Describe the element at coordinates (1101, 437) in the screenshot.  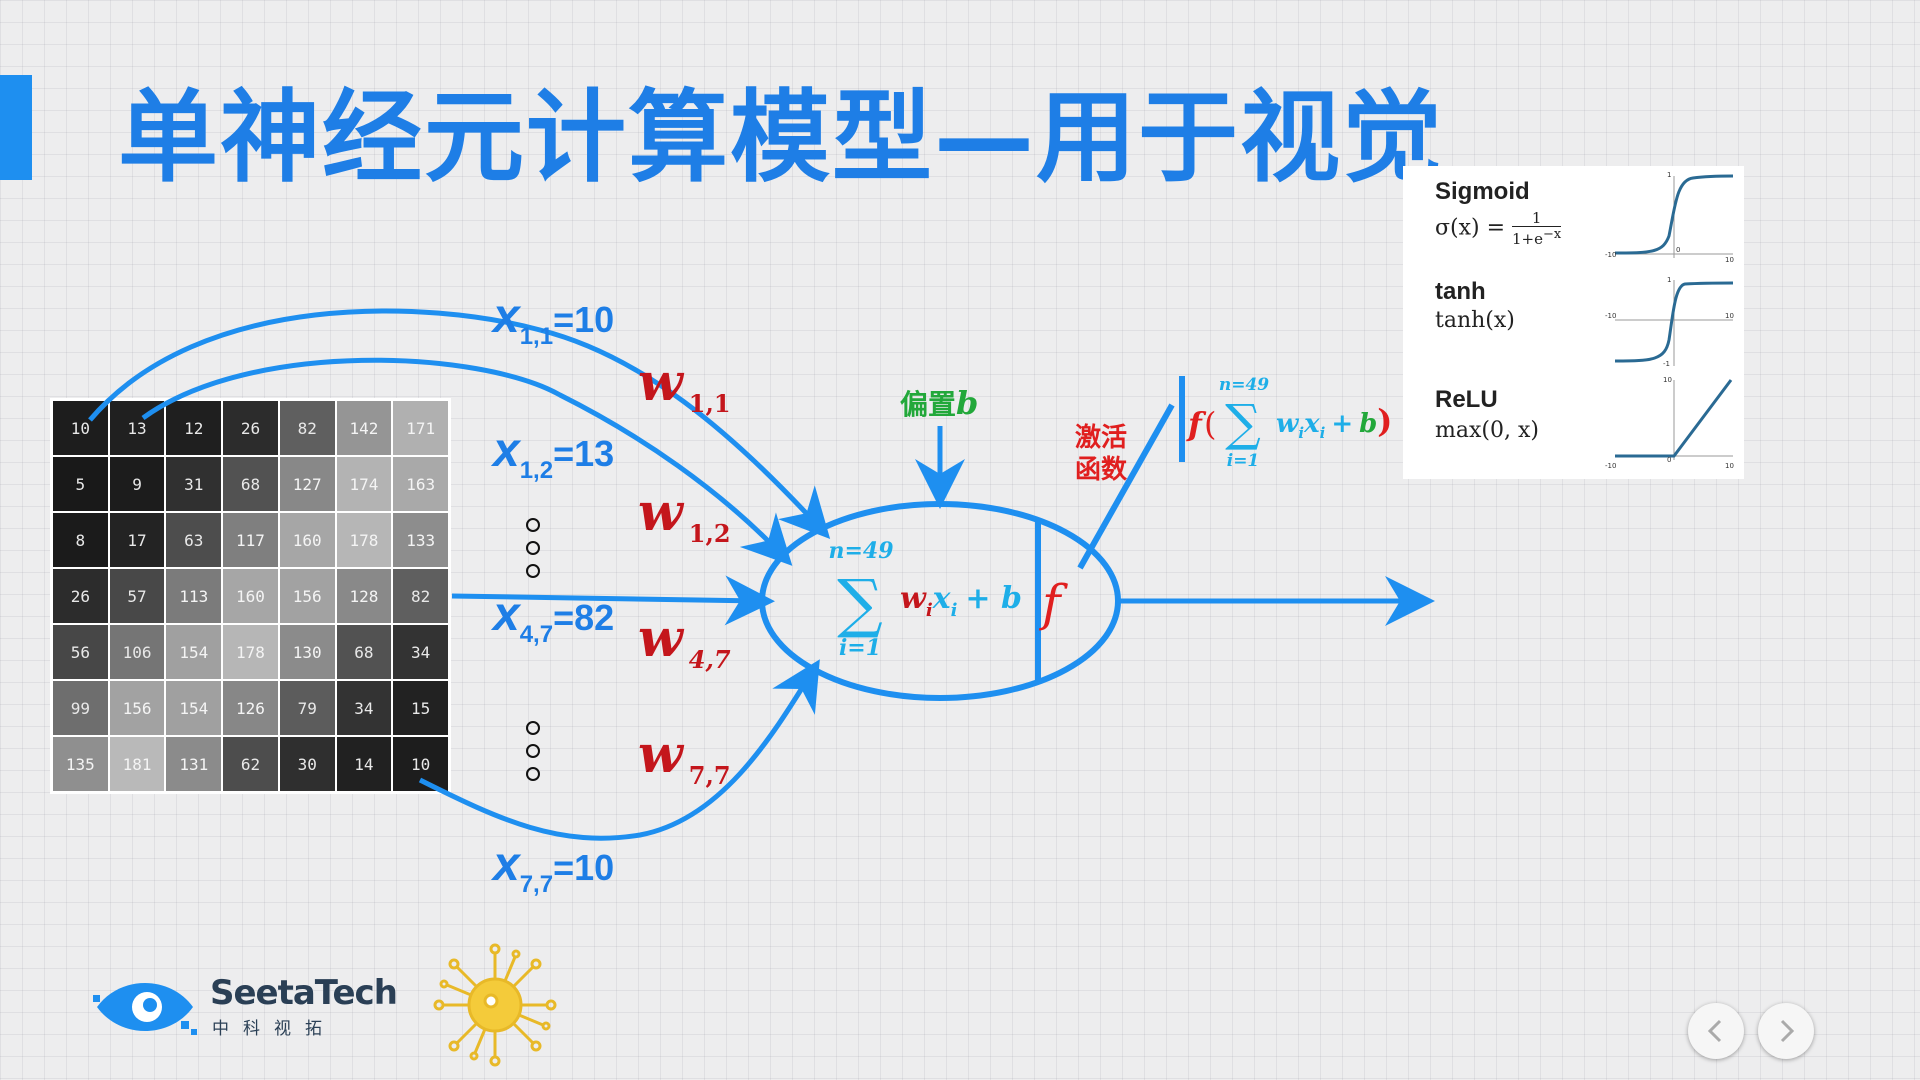
I see `activation-label-line1: 激活` at that location.